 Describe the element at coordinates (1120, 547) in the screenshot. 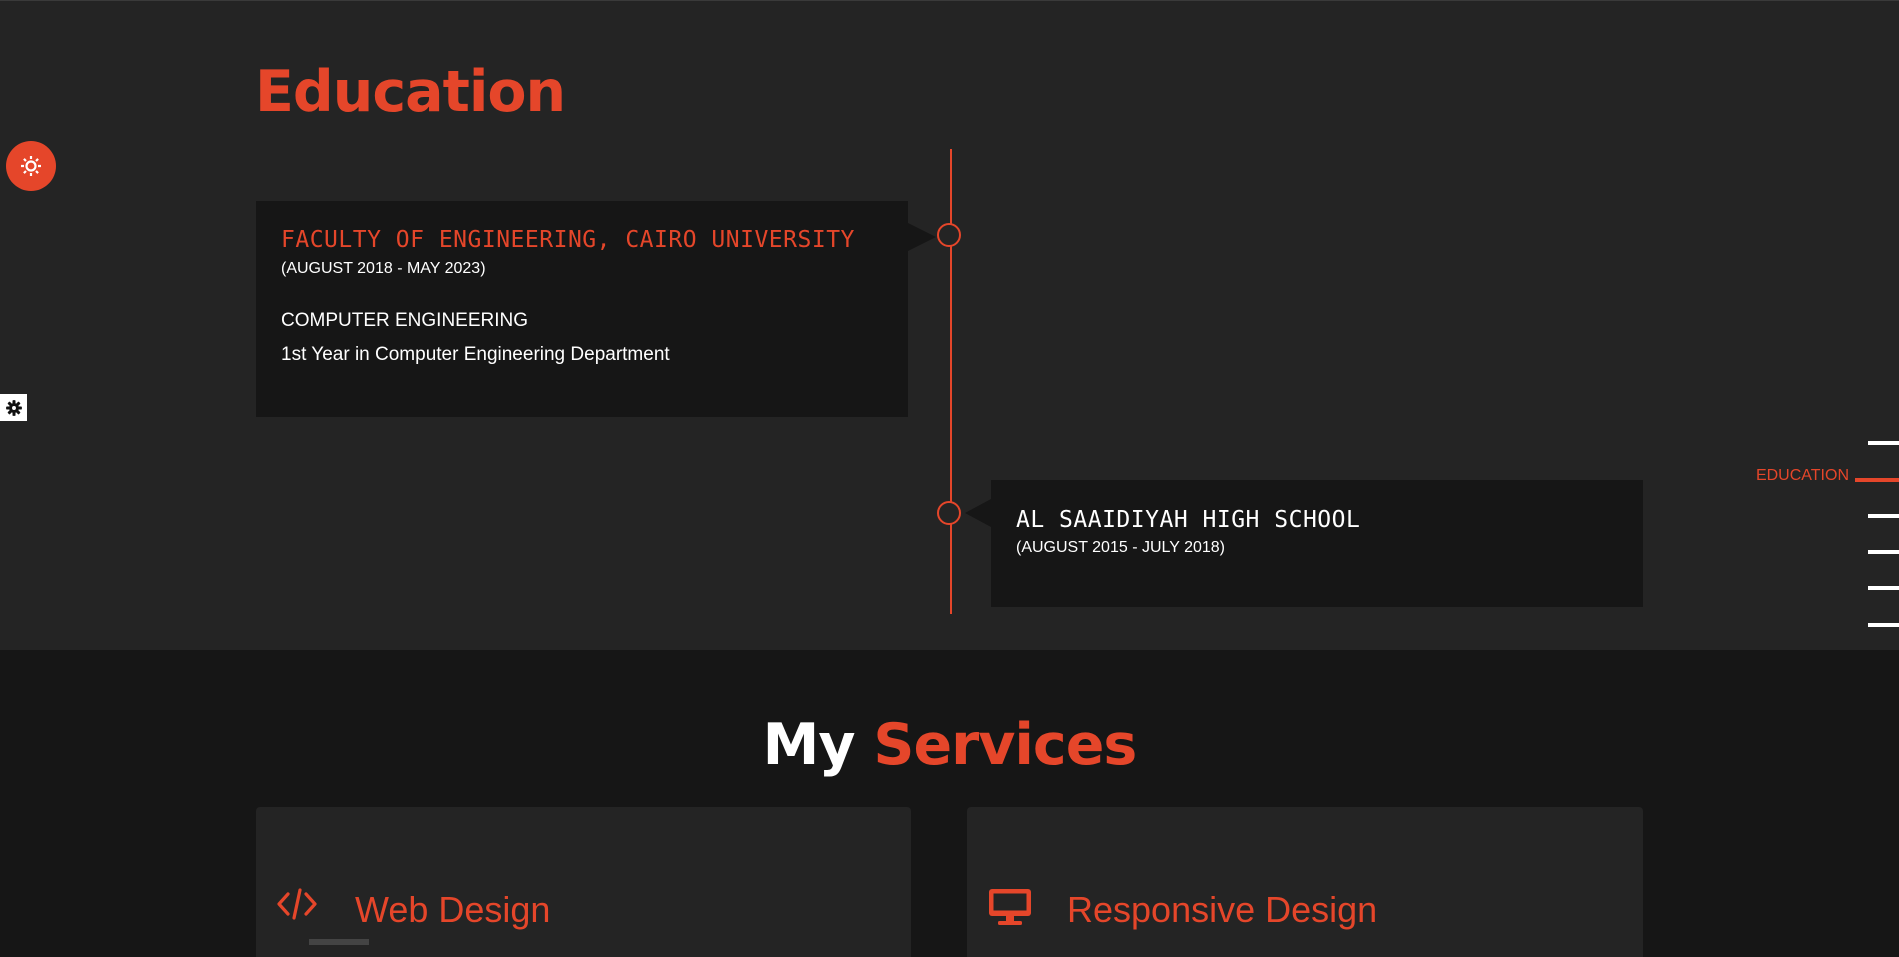

I see `education-dates: (AUGUST 2015 - JULY 2018)` at that location.